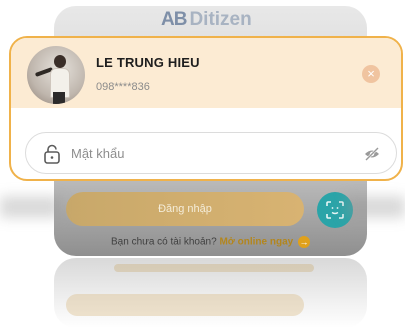 This screenshot has height=328, width=405. Describe the element at coordinates (185, 305) in the screenshot. I see `reflection-button` at that location.